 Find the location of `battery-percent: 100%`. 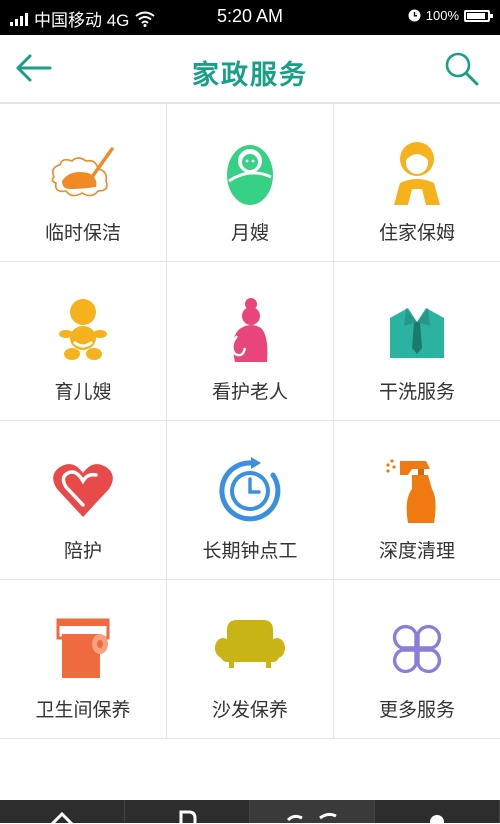

battery-percent: 100% is located at coordinates (442, 15).